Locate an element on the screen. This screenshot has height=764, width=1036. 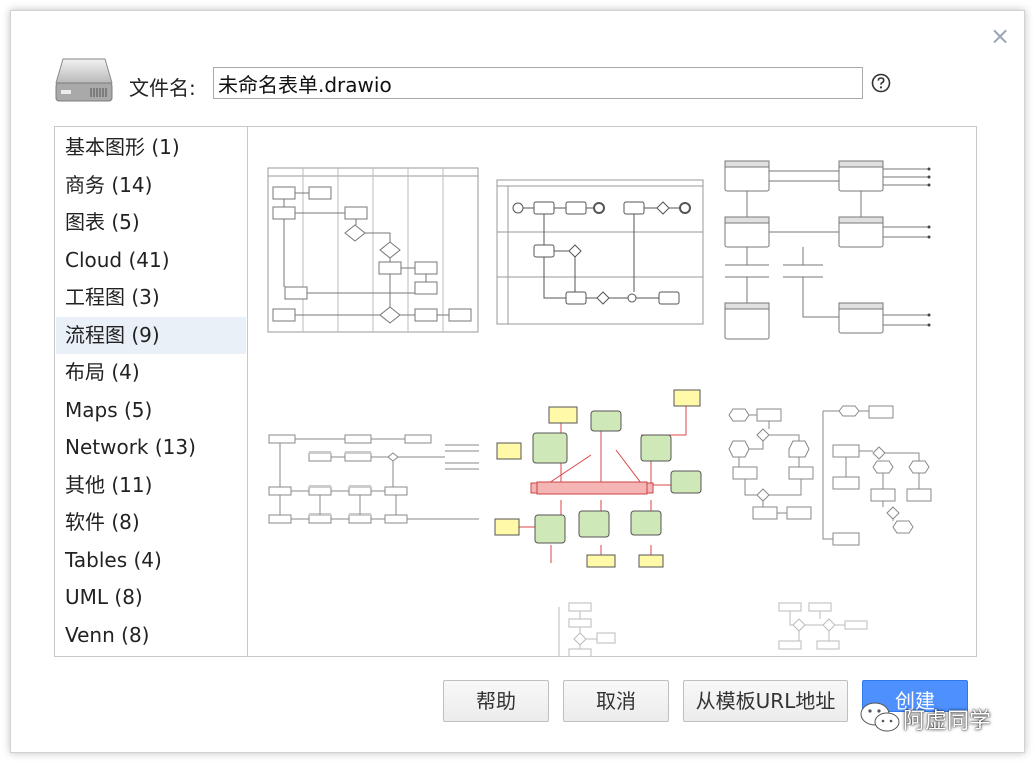
cancel-button: 取消 is located at coordinates (616, 701).